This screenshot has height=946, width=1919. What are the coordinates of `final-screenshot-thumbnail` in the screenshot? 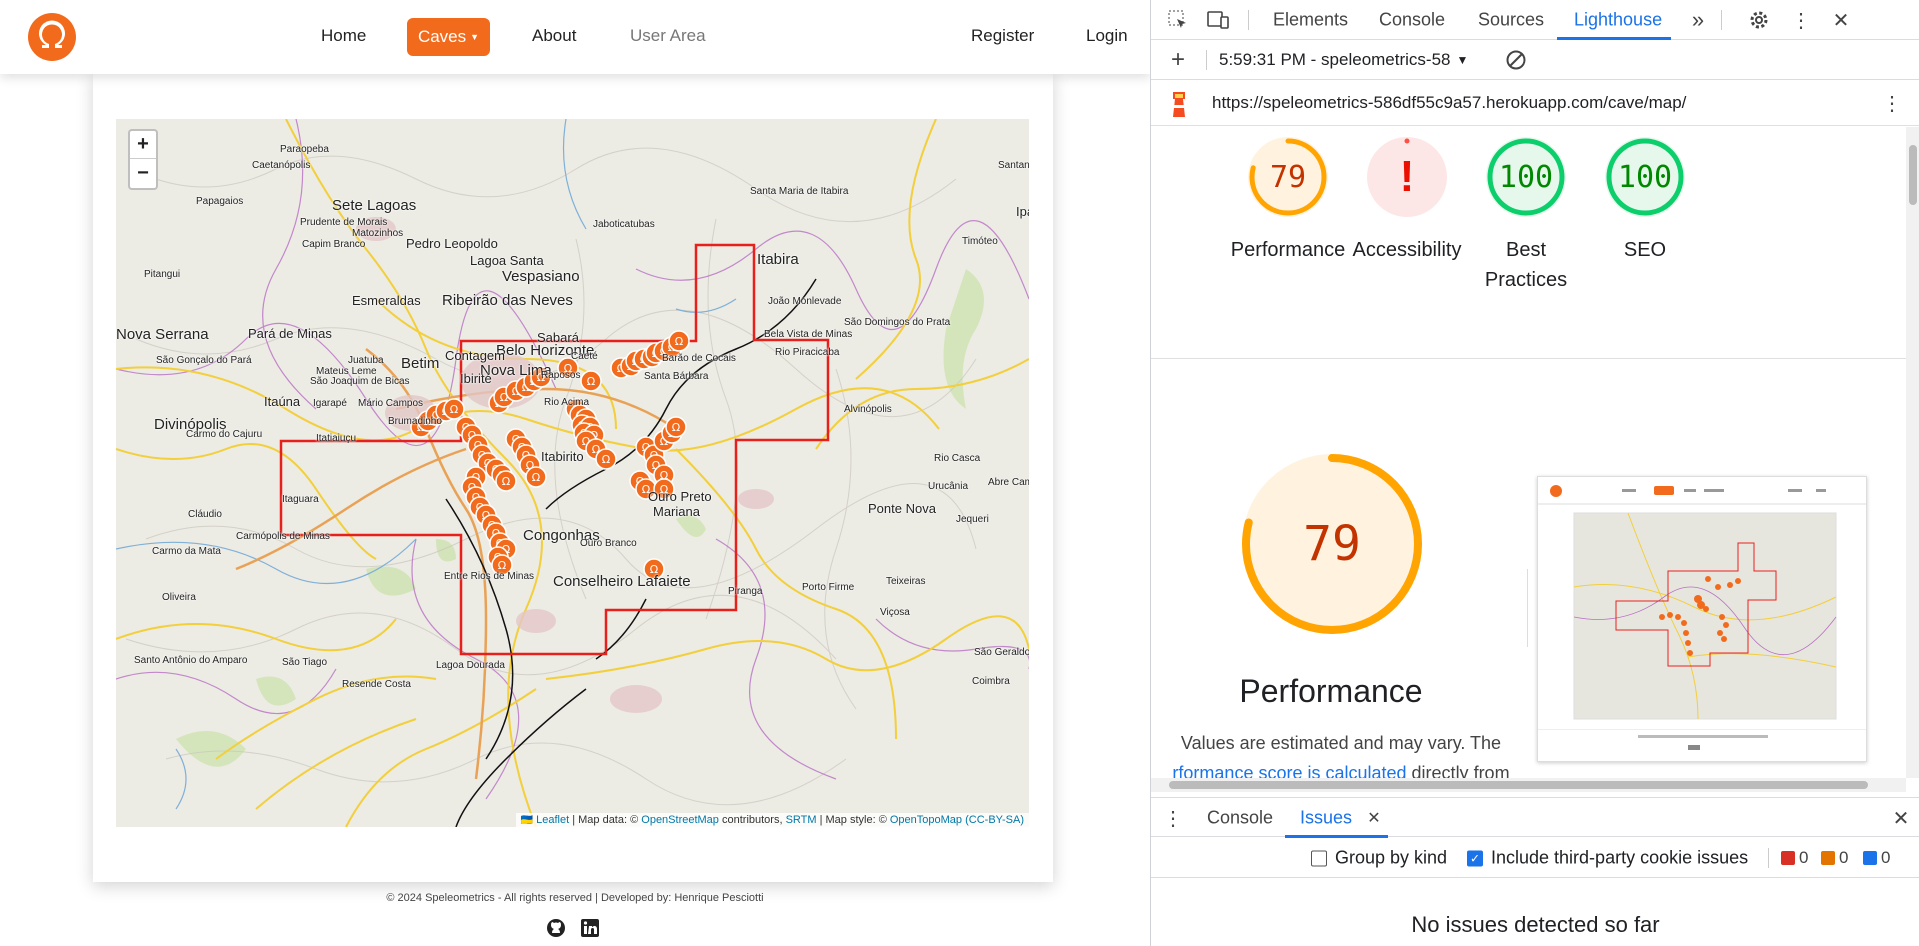 It's located at (1702, 619).